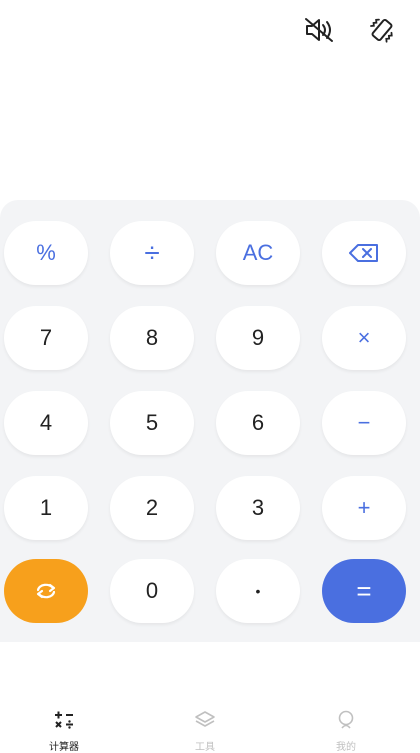 The width and height of the screenshot is (420, 753). I want to click on tab-profile: 我的, so click(346, 730).